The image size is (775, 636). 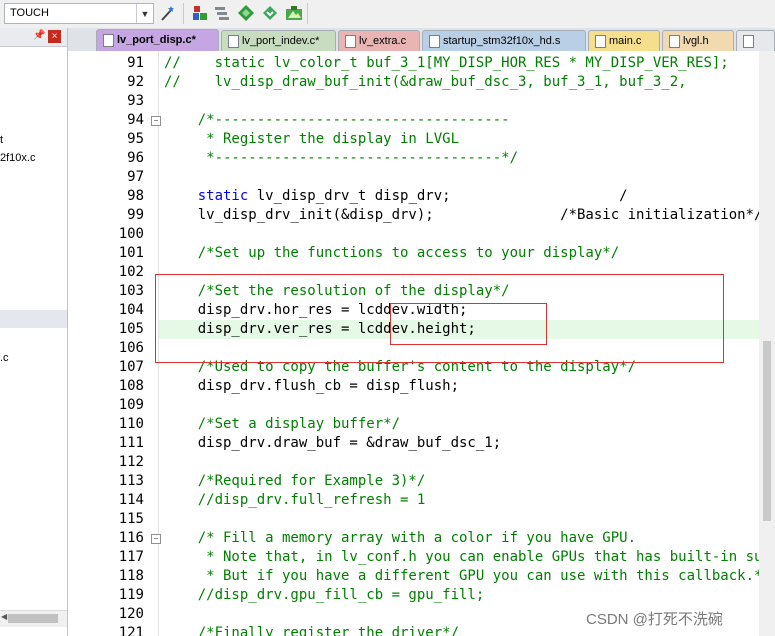 I want to click on target-select-value: TOUCH, so click(x=29, y=13).